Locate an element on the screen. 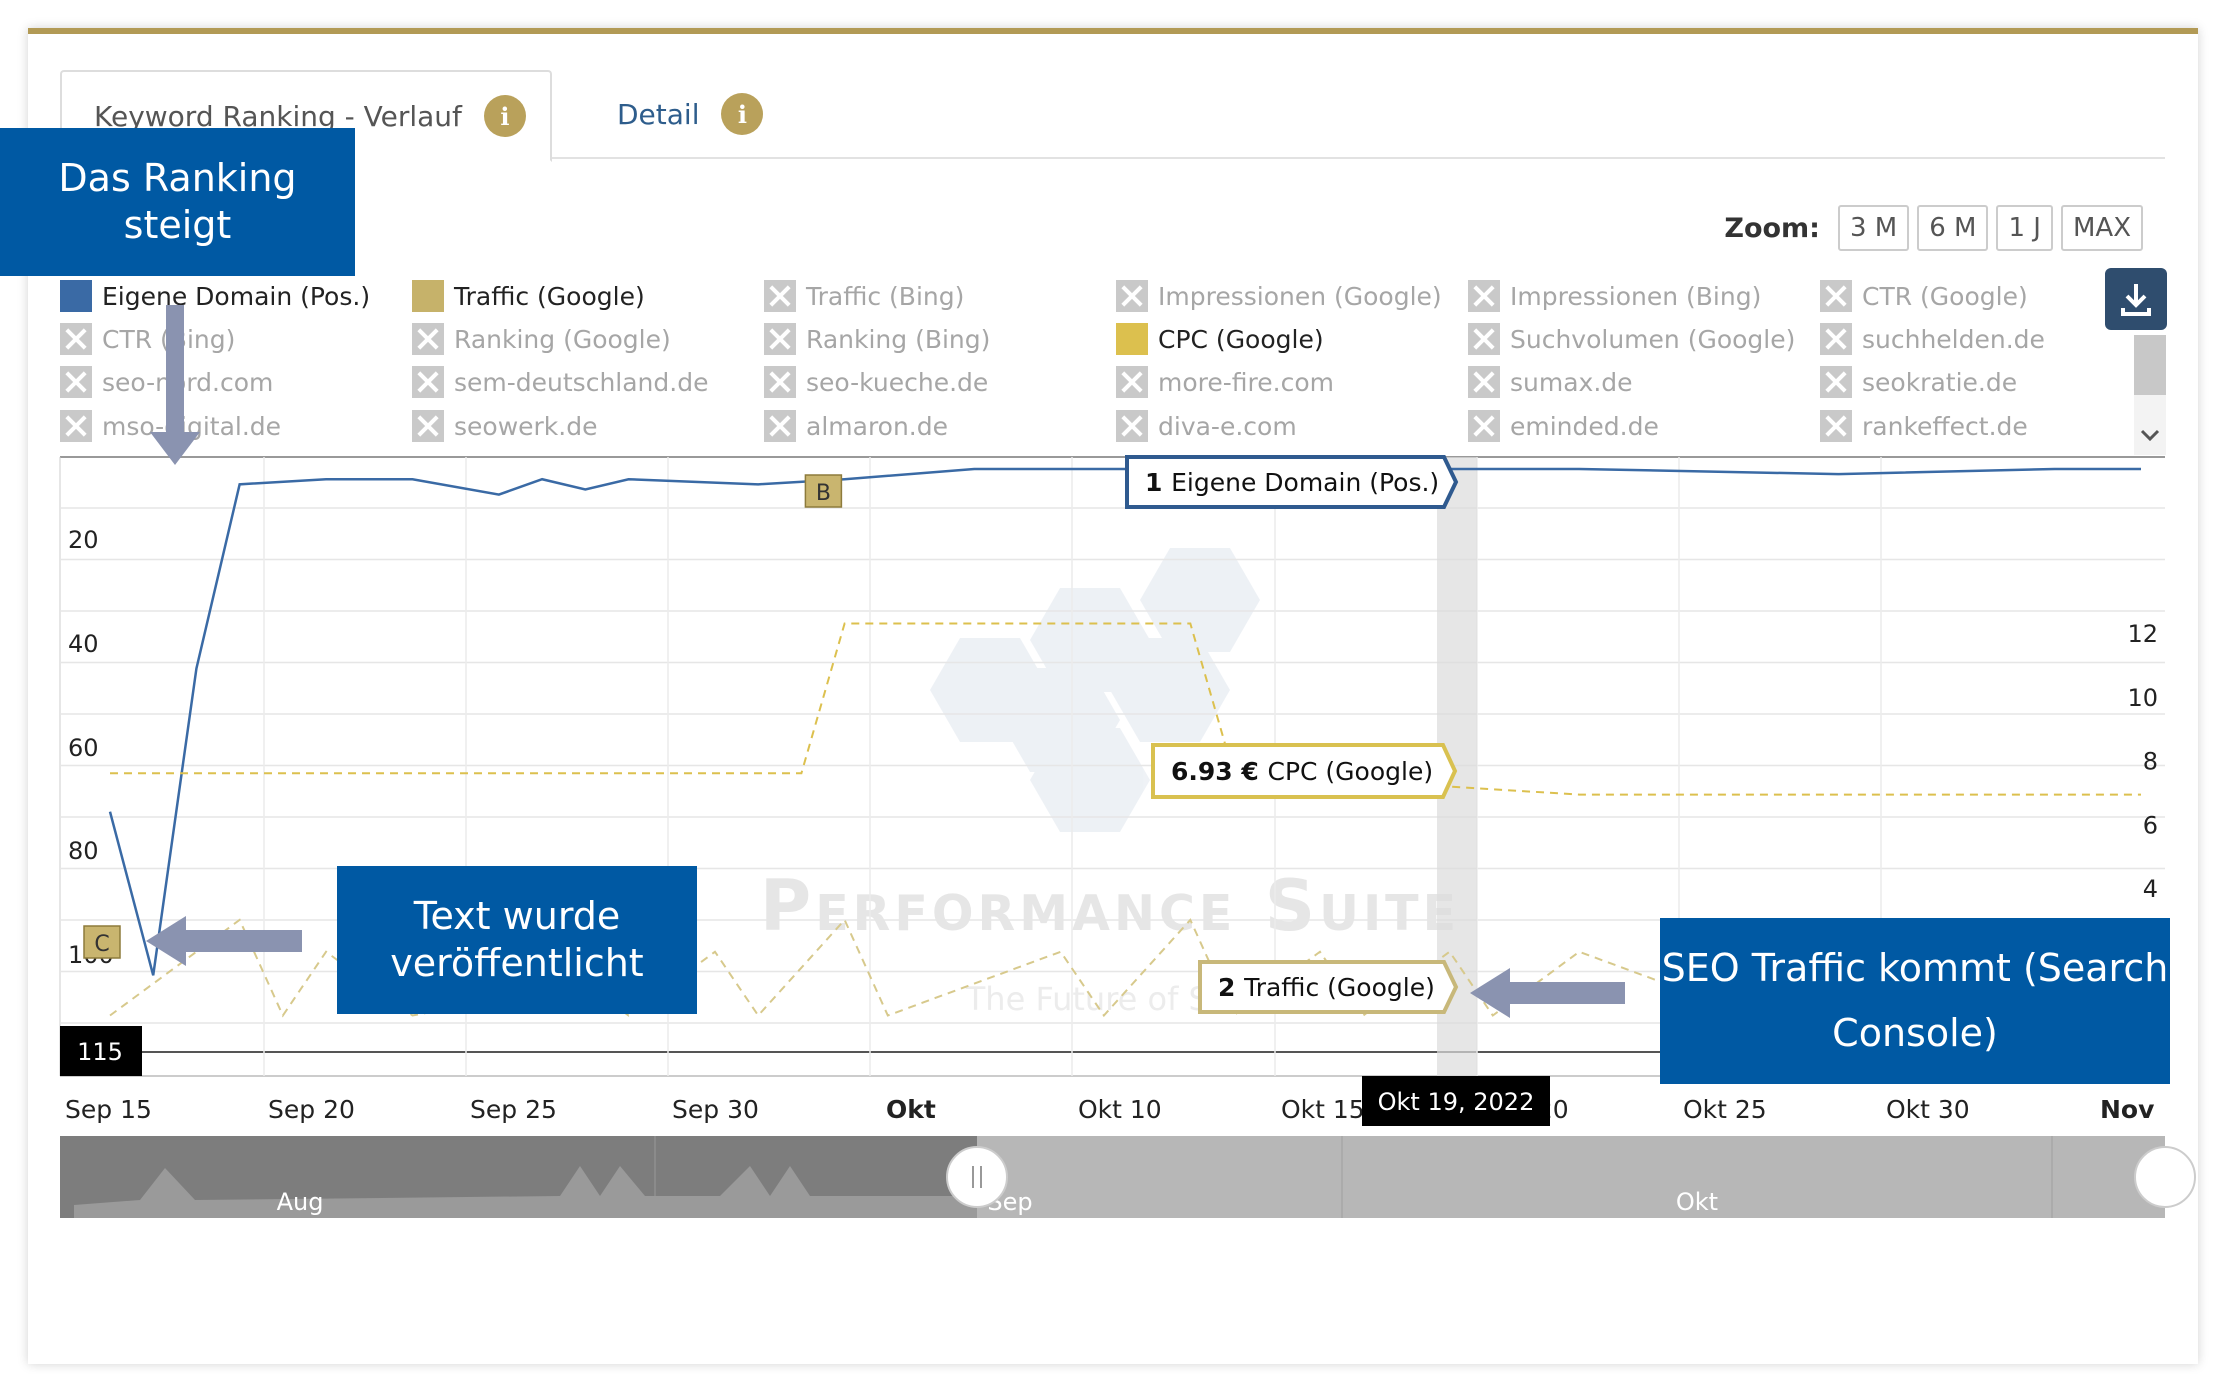 This screenshot has width=2213, height=1374. legend-label: rankeffect.de is located at coordinates (1945, 426).